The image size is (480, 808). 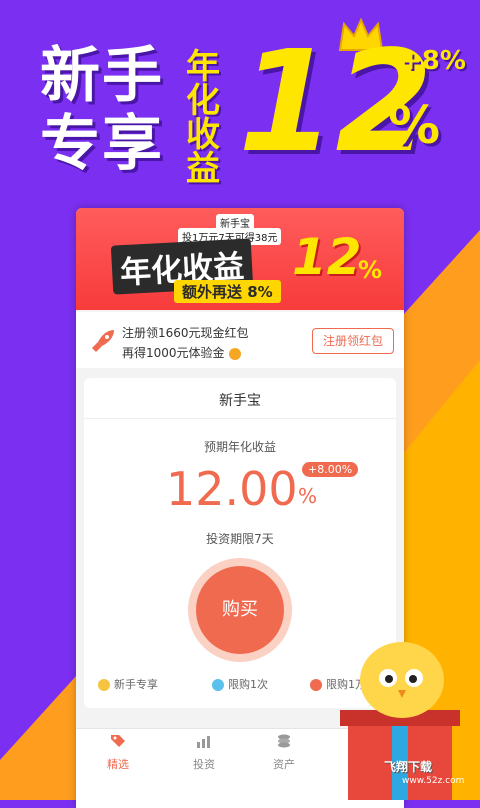 What do you see at coordinates (240, 539) in the screenshot?
I see `term-label: 投资期限7天` at bounding box center [240, 539].